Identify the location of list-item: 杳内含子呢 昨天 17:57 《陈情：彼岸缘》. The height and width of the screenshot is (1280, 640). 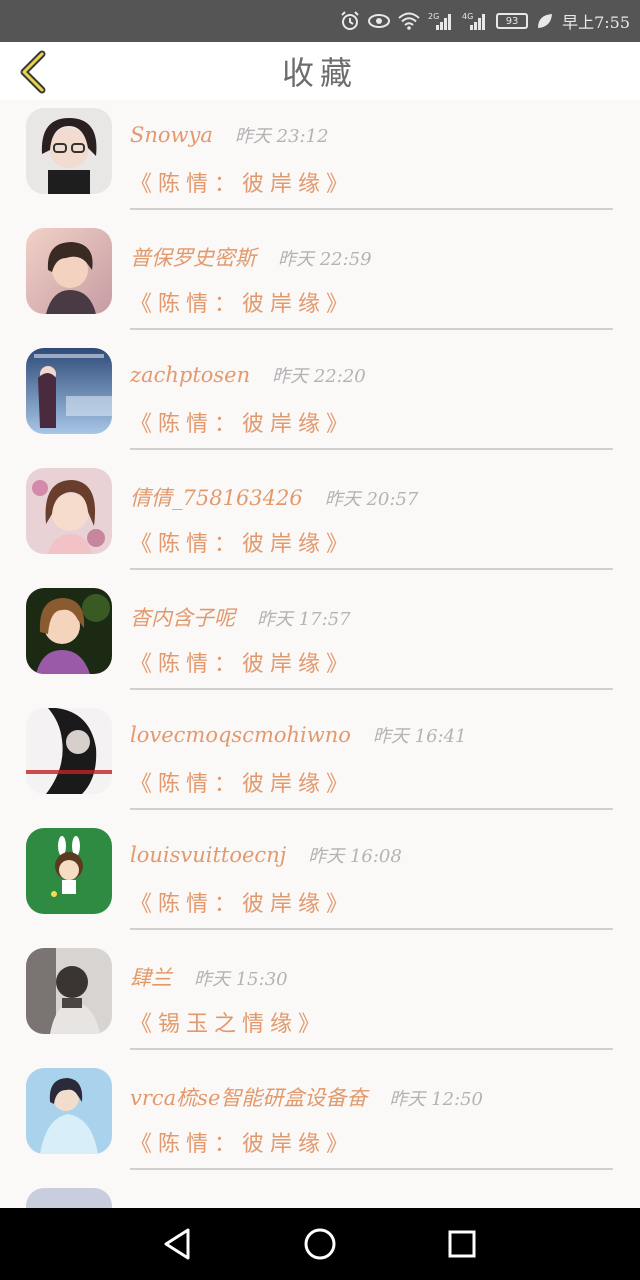
(320, 640).